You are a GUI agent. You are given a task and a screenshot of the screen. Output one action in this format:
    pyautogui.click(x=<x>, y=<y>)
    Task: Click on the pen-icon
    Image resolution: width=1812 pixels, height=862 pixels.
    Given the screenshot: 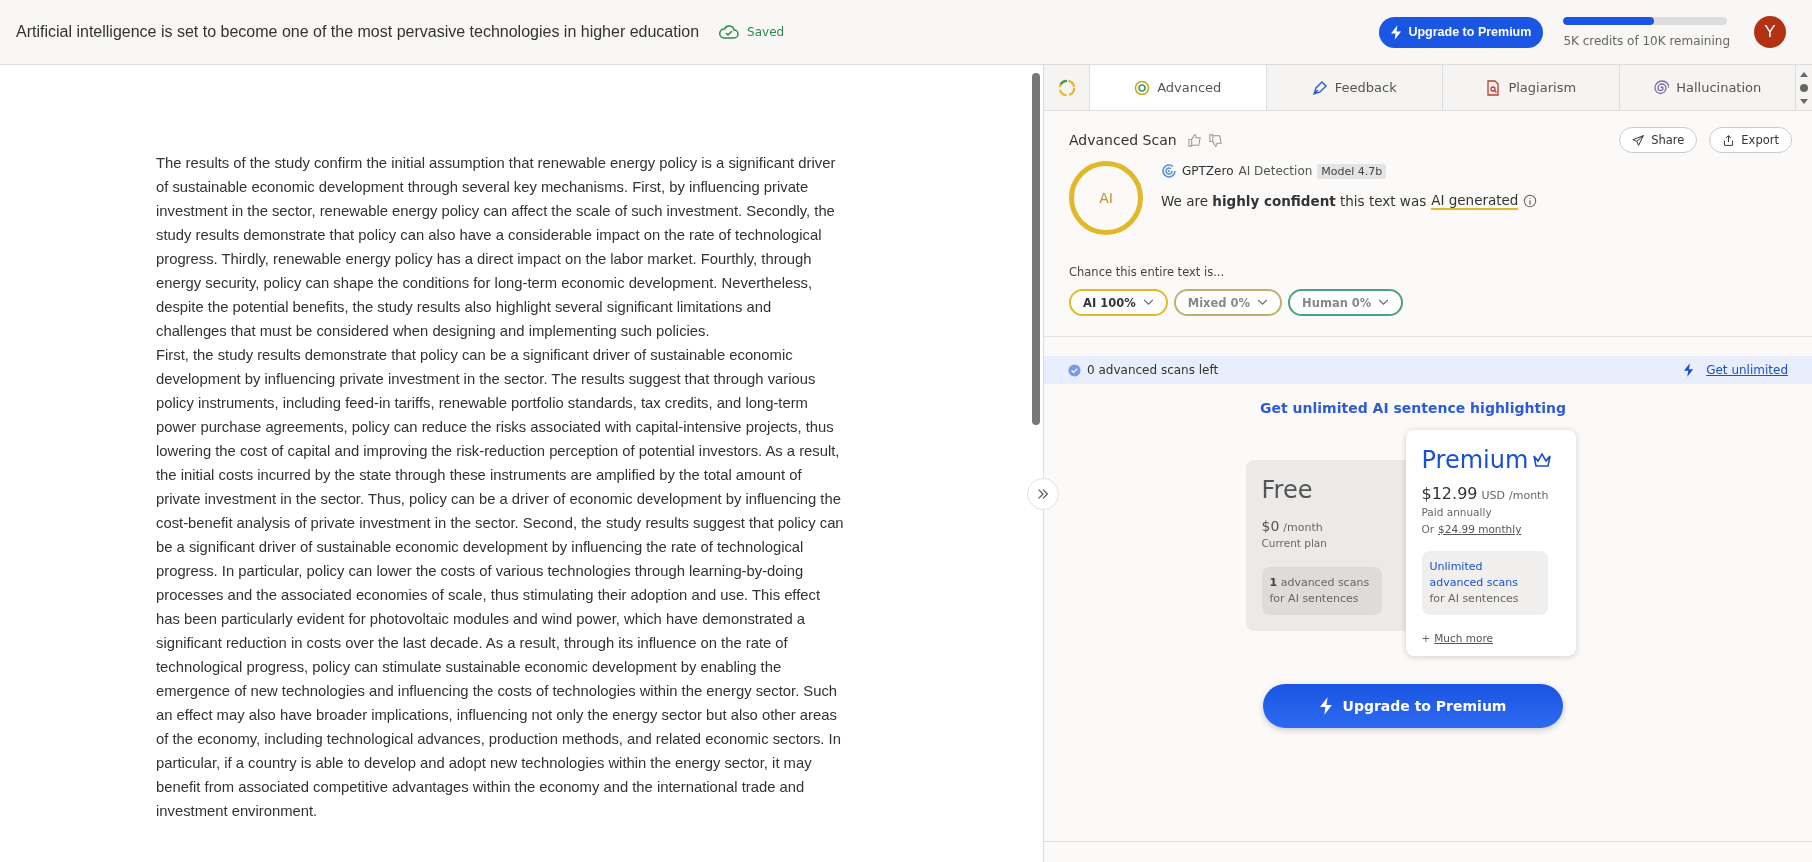 What is the action you would take?
    pyautogui.click(x=1319, y=87)
    